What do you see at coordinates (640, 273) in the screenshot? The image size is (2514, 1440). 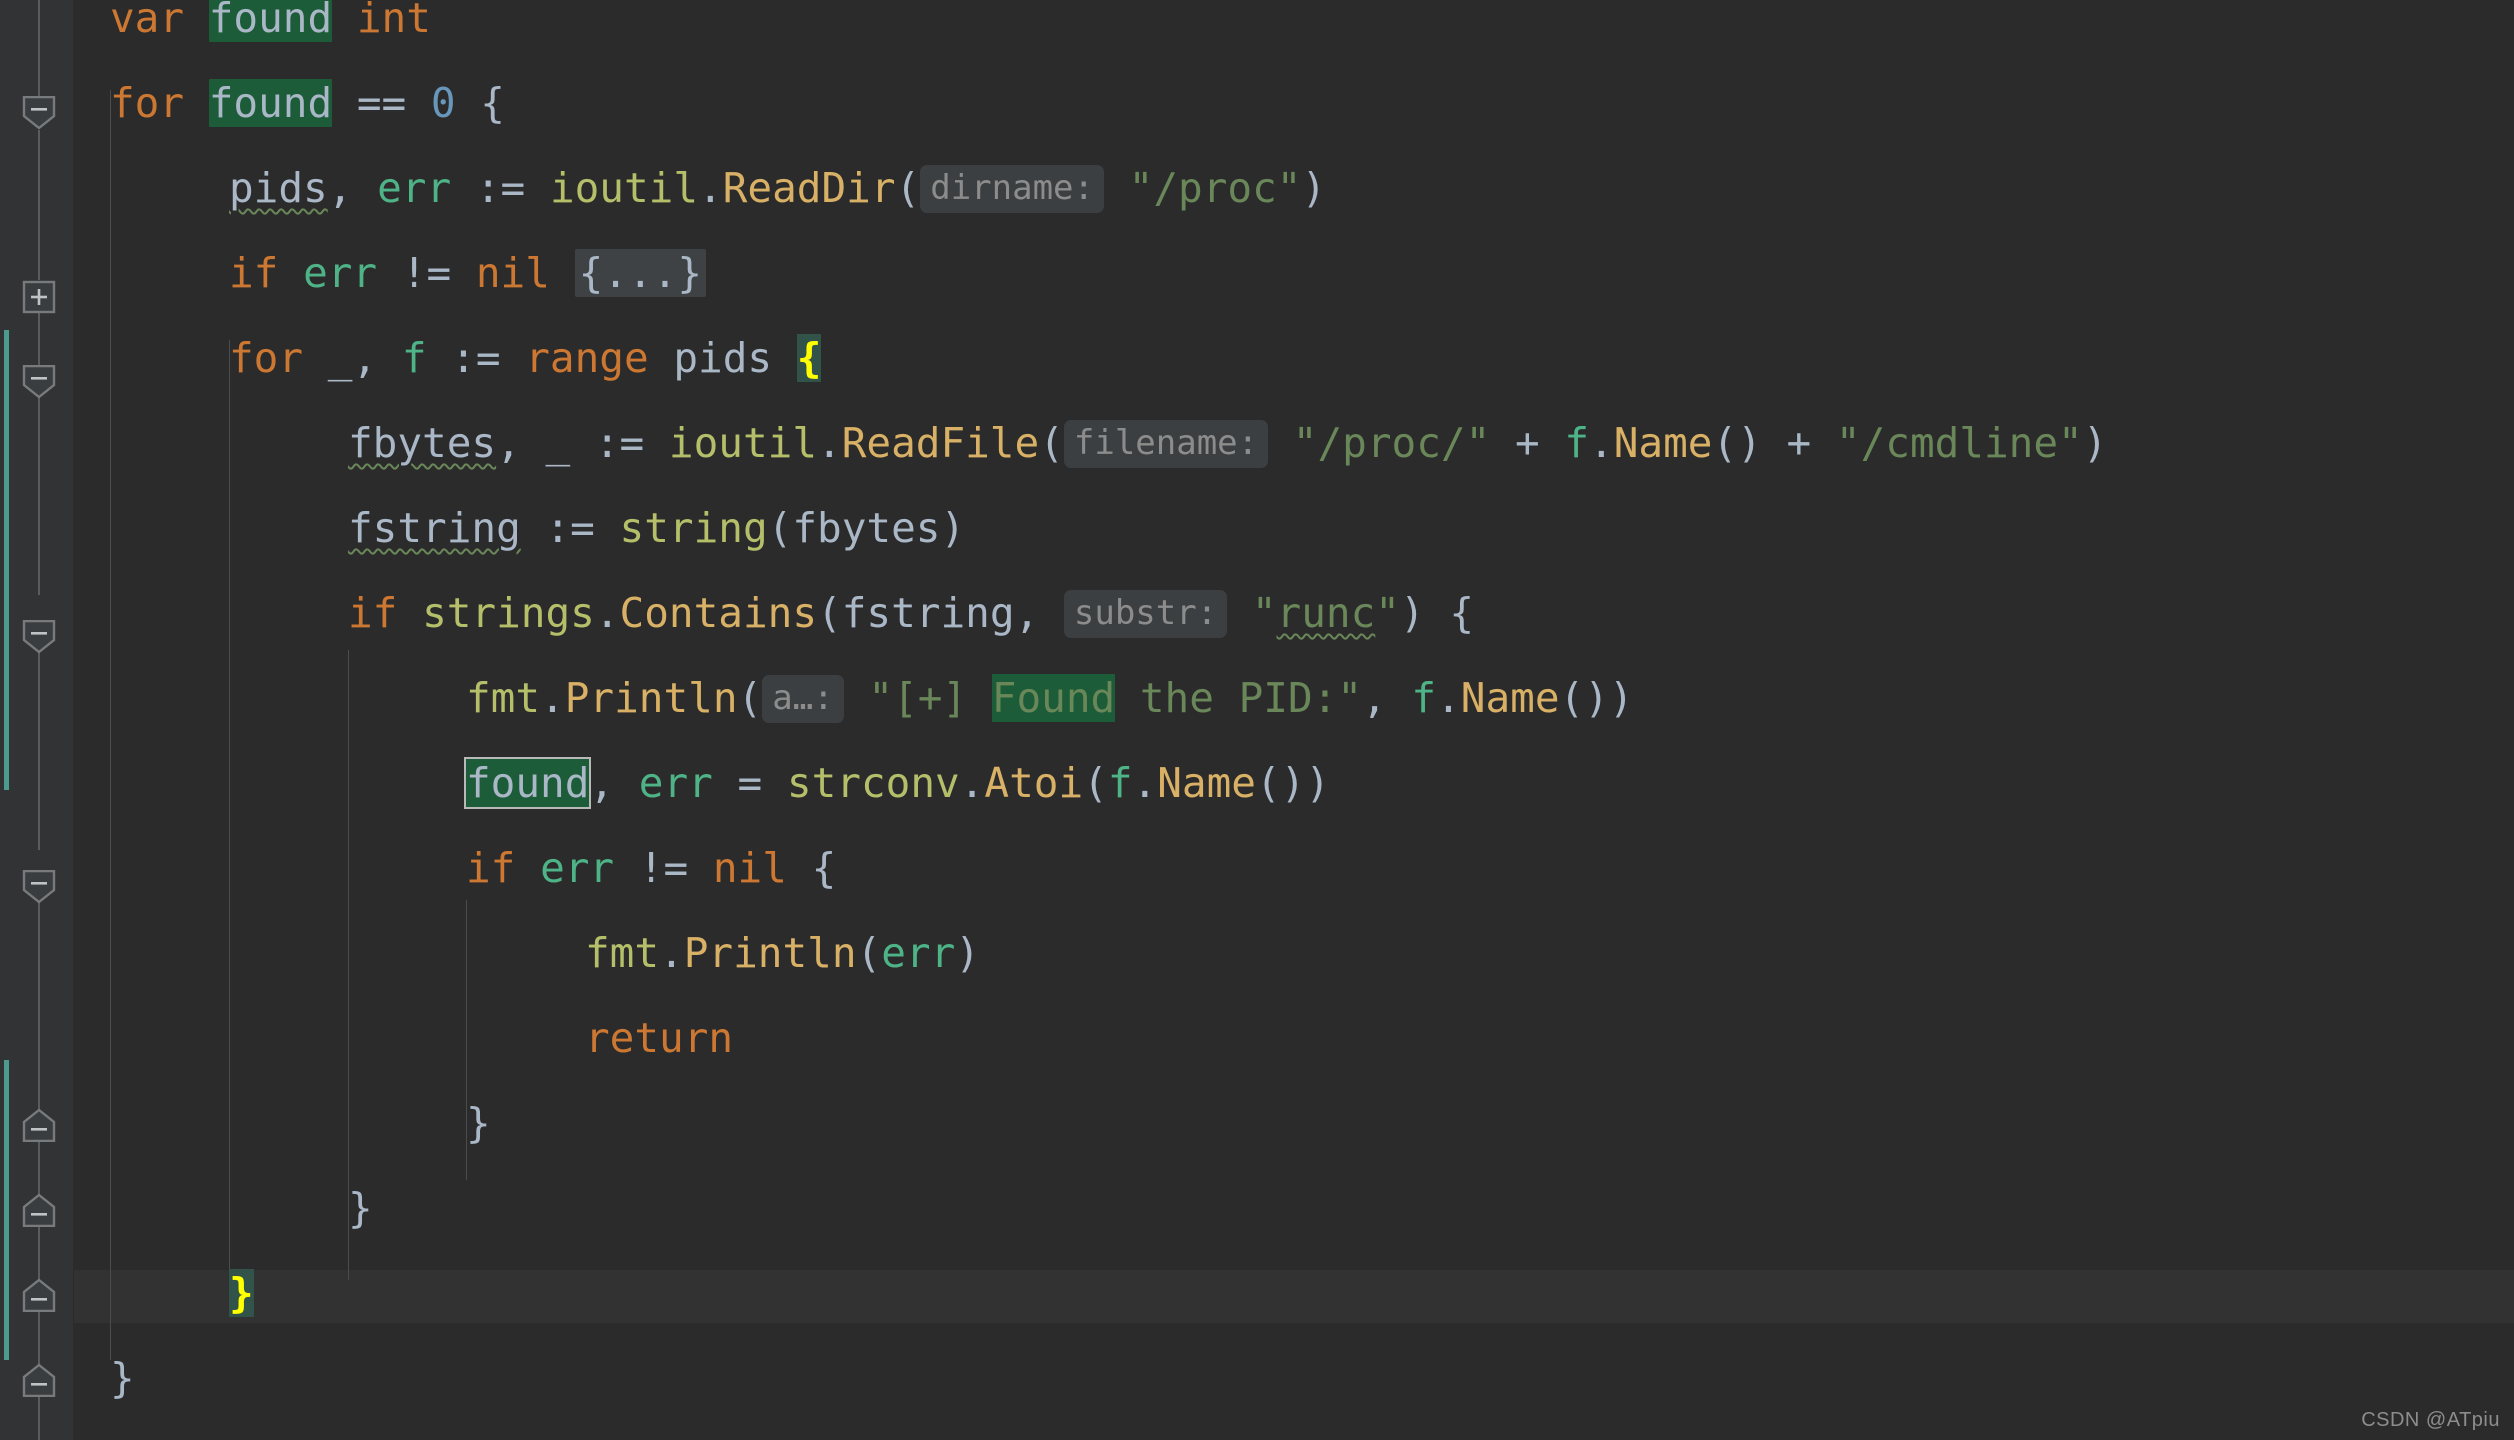 I see `folded-code-placeholder: {...}` at bounding box center [640, 273].